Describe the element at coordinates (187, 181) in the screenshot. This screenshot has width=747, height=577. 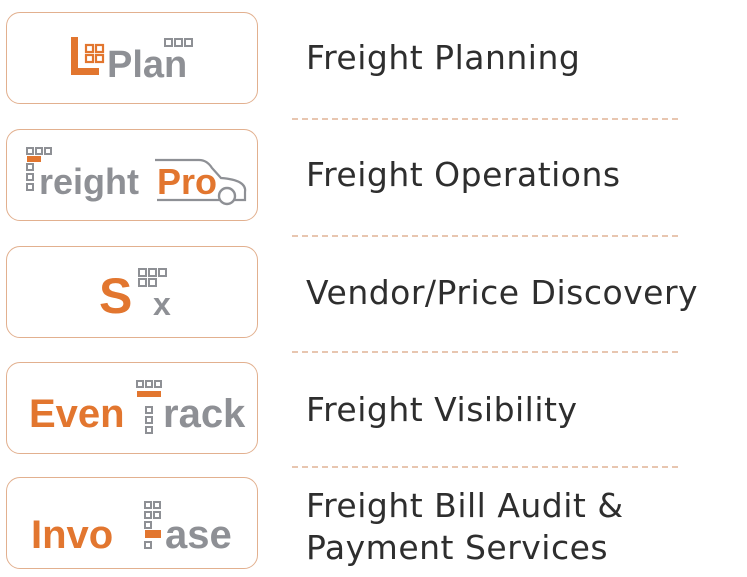
I see `freightpro-logo-text-accent: Pro` at that location.